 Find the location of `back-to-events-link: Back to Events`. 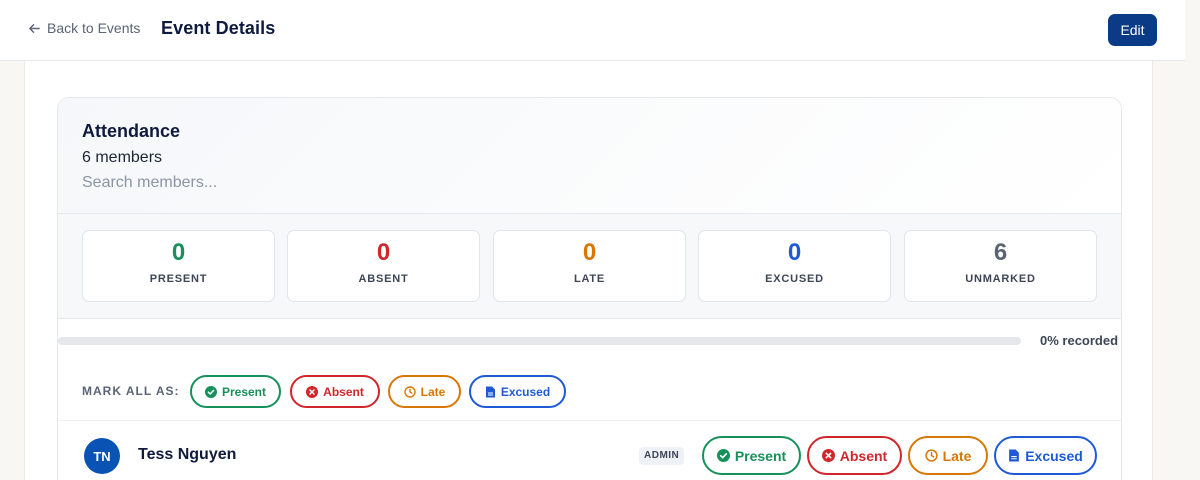

back-to-events-link: Back to Events is located at coordinates (84, 28).